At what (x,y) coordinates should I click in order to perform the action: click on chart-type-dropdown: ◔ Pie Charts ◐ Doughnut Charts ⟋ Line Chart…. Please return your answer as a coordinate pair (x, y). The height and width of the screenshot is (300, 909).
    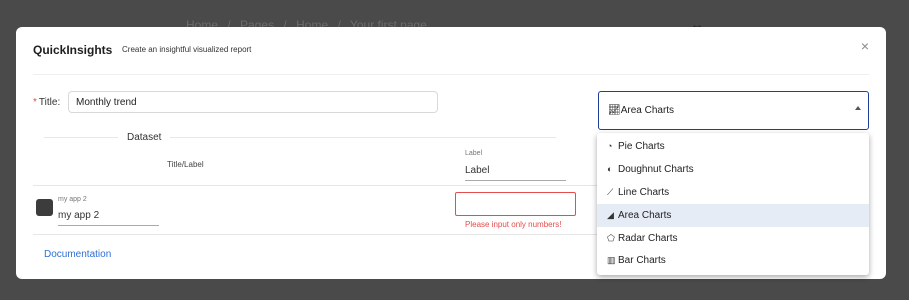
    Looking at the image, I should click on (733, 204).